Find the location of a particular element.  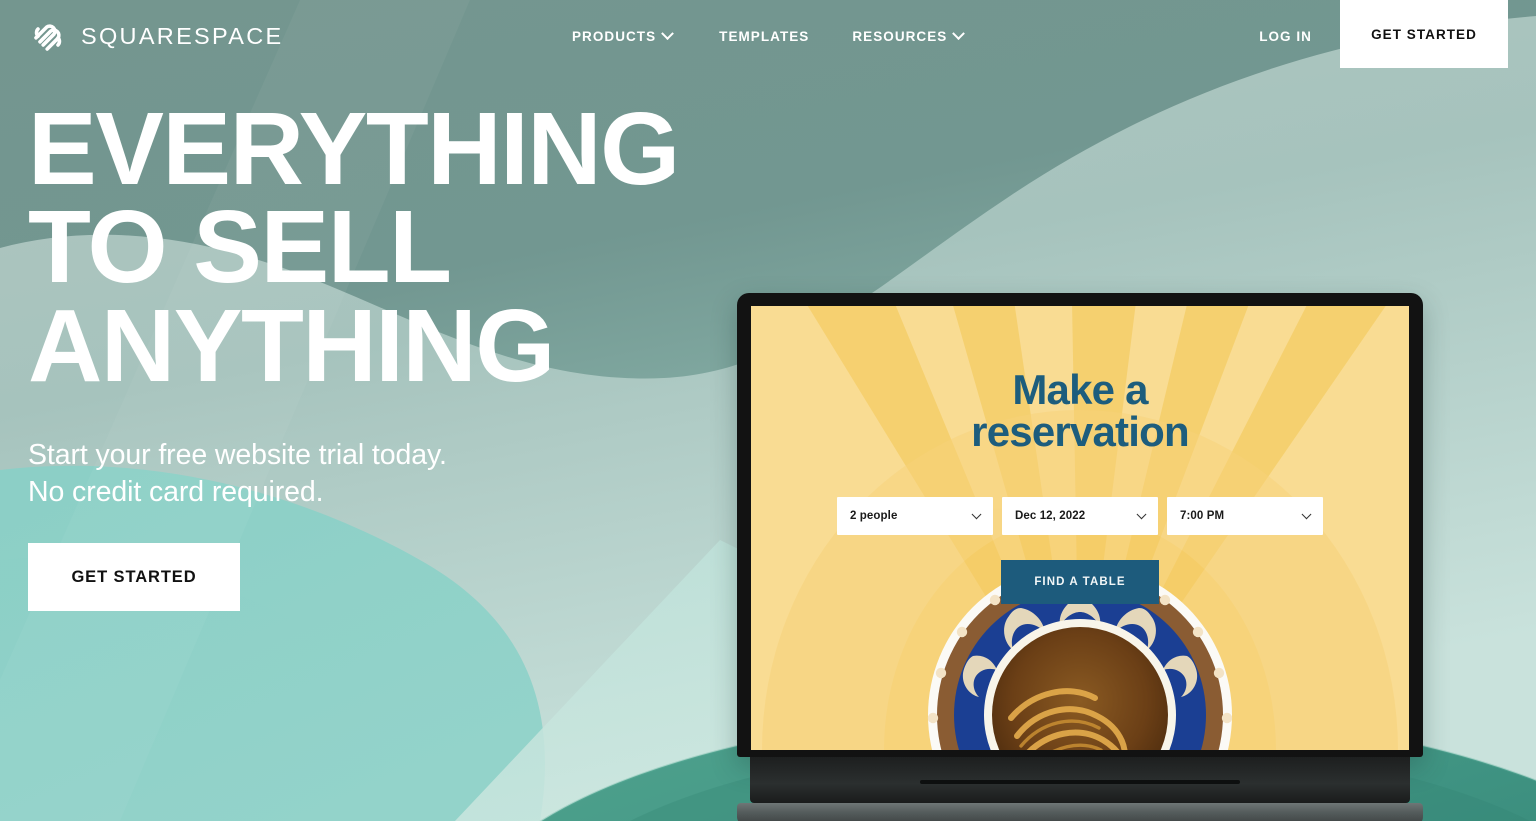

nav-item-templates: TEMPLATES is located at coordinates (764, 36).